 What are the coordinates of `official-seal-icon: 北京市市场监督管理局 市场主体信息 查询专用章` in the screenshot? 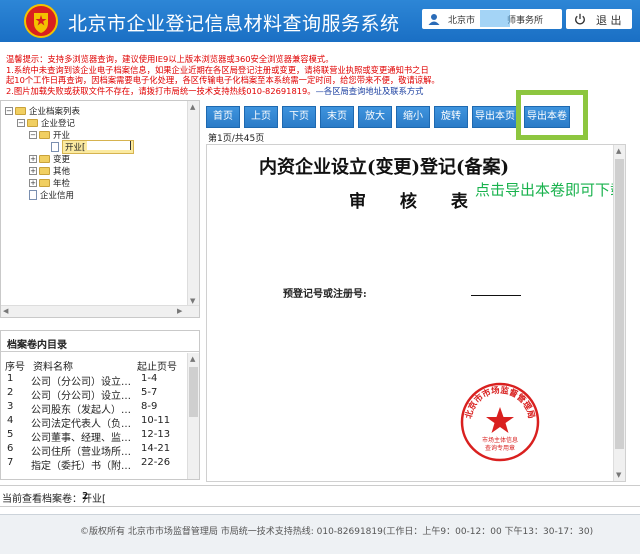 It's located at (500, 422).